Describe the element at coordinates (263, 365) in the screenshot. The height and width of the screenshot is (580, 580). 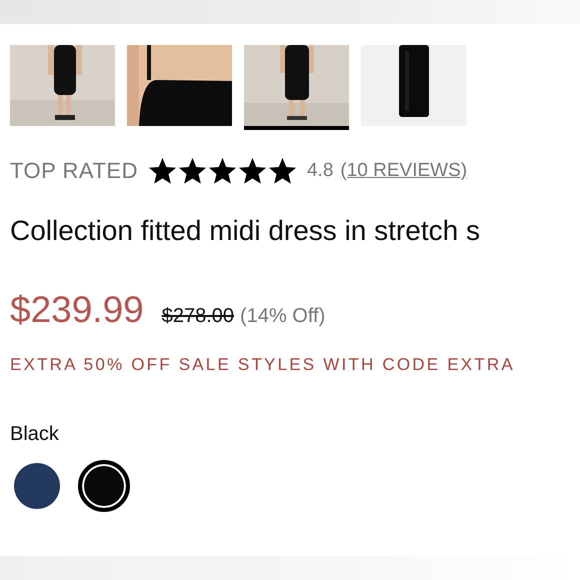
I see `promo-text: EXTRA 50% OFF SALE STYLES WITH CODE EXTRA` at that location.